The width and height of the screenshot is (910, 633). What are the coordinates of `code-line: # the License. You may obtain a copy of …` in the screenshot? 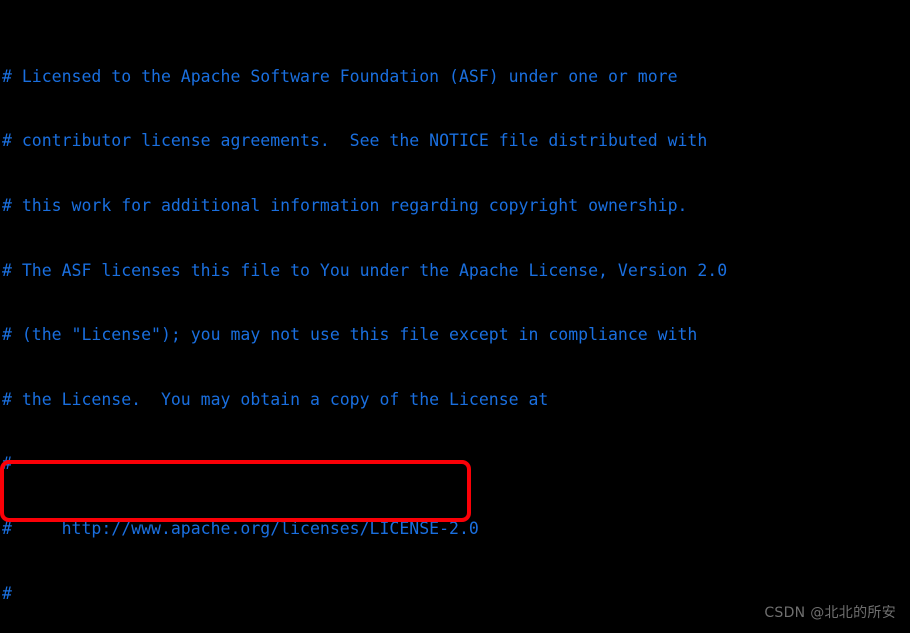 It's located at (455, 400).